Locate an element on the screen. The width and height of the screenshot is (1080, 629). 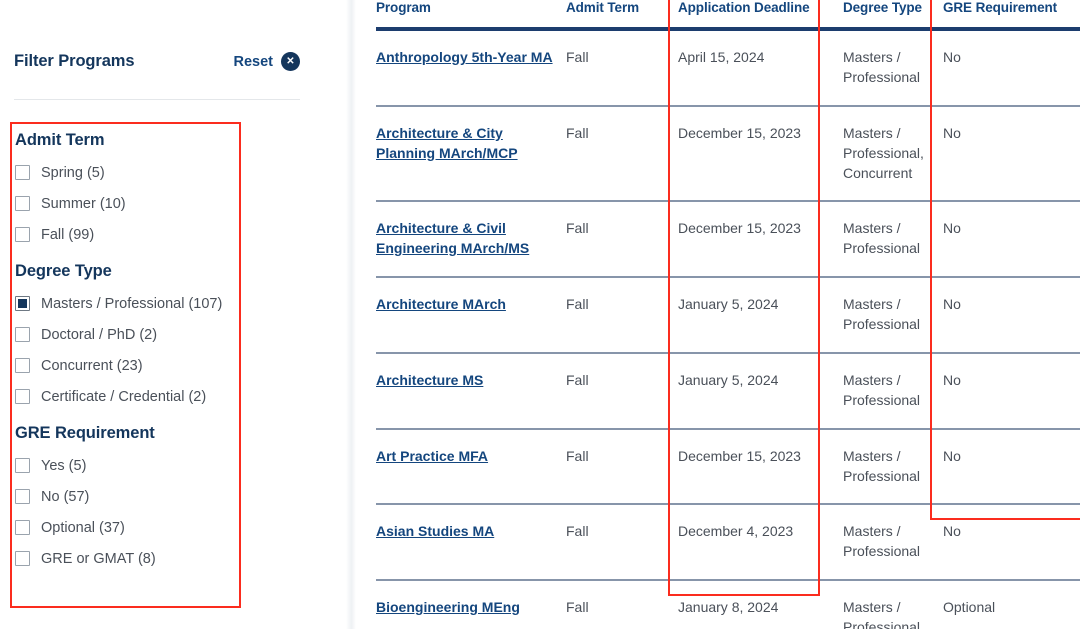
filter-option-label: Certificate / Credential (2) is located at coordinates (124, 396).